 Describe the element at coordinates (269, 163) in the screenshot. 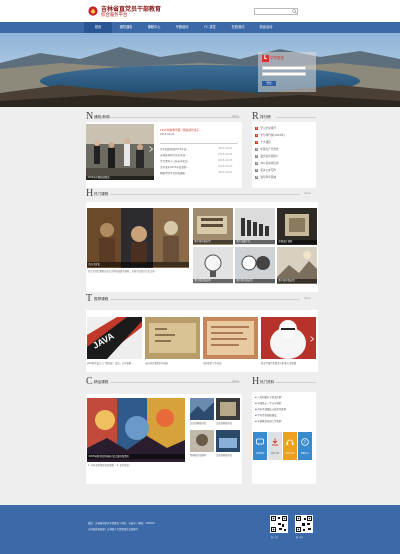

I see `ranking-item-label: 办公自动化应用` at that location.